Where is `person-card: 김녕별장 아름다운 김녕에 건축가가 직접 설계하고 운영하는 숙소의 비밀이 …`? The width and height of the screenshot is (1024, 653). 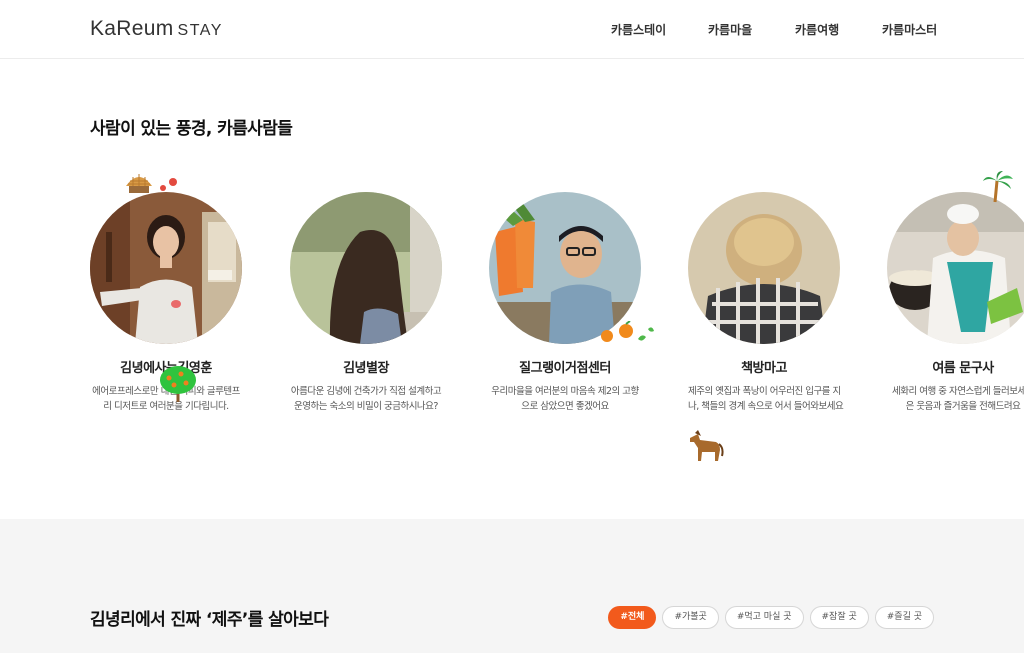 person-card: 김녕별장 아름다운 김녕에 건축가가 직접 설계하고 운영하는 숙소의 비밀이 … is located at coordinates (366, 303).